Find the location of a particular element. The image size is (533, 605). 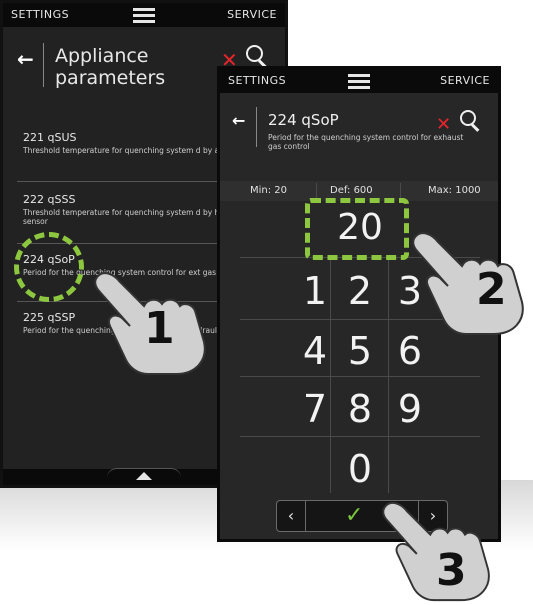

highlight-circle is located at coordinates (49, 267).